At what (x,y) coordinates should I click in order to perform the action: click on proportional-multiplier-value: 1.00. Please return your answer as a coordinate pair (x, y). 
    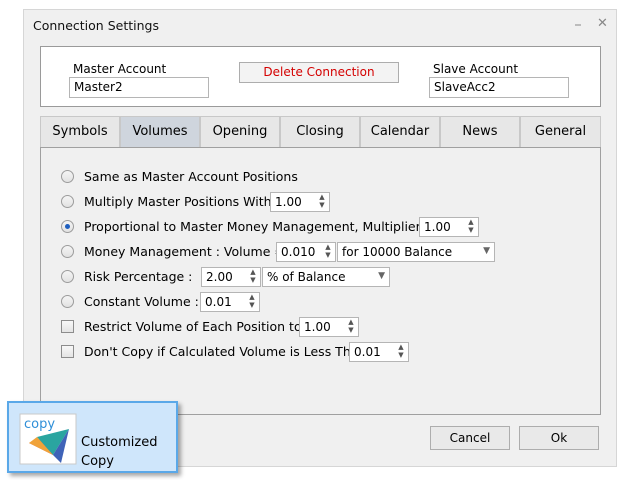
    Looking at the image, I should click on (437, 227).